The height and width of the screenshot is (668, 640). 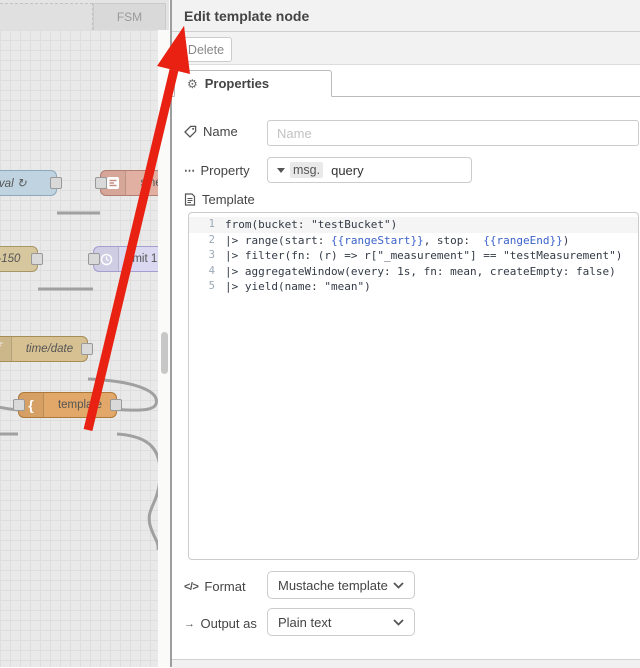 What do you see at coordinates (21, 259) in the screenshot?
I see `node-s-150: s-150` at bounding box center [21, 259].